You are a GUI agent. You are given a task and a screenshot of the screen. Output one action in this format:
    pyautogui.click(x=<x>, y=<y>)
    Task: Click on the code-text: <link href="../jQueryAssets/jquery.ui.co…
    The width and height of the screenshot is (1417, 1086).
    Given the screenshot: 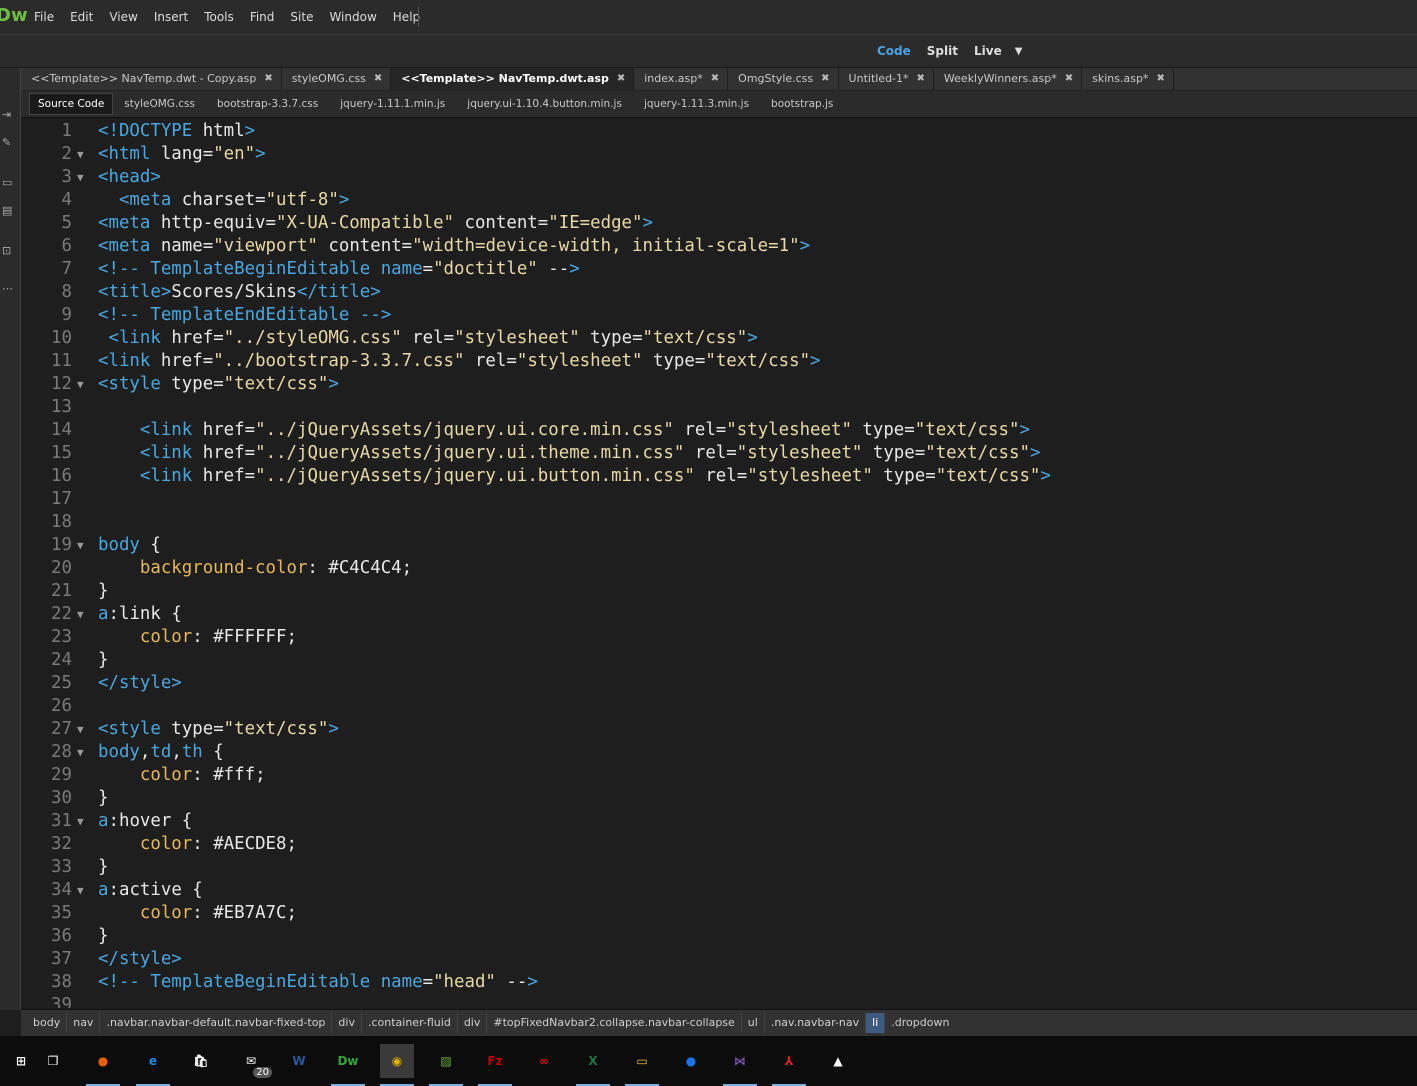 What is the action you would take?
    pyautogui.click(x=564, y=430)
    